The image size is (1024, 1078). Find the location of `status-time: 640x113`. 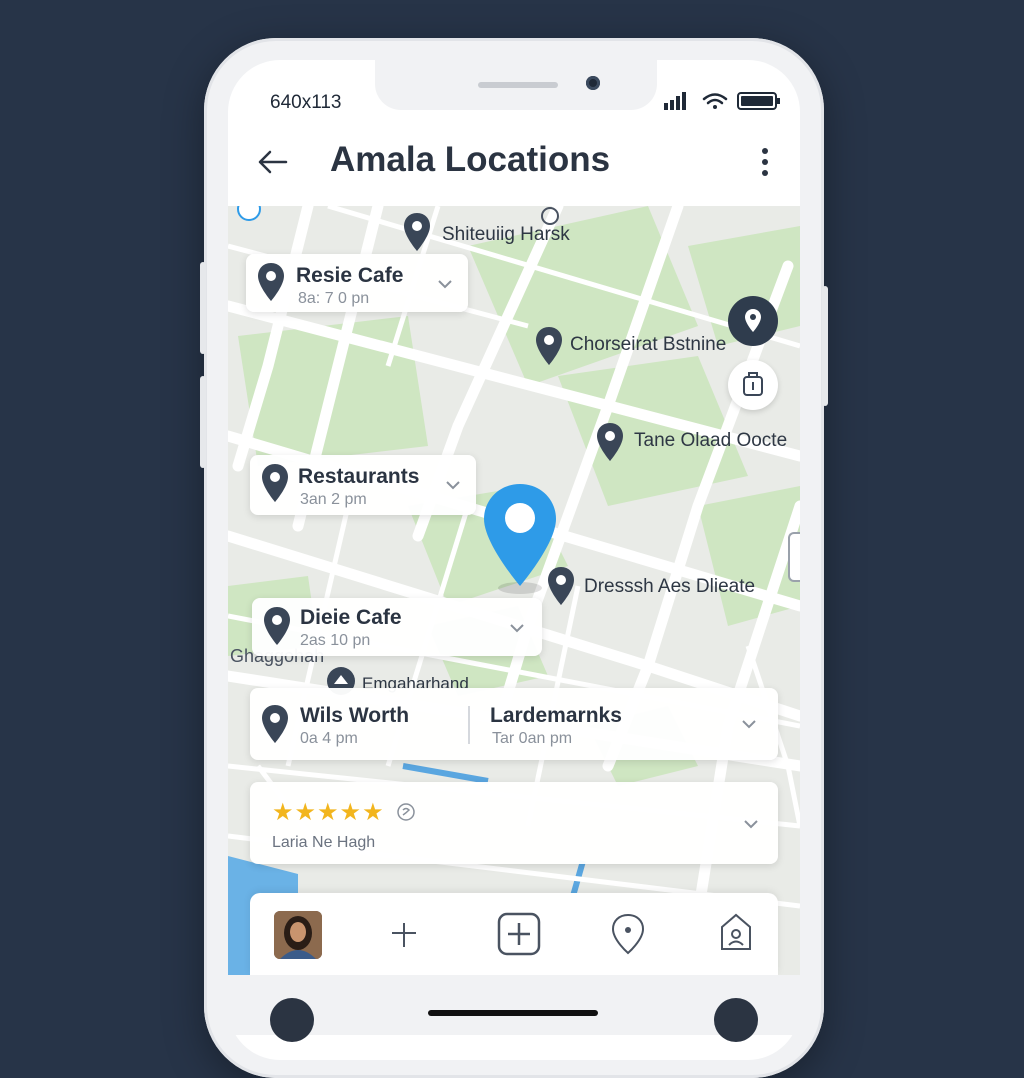

status-time: 640x113 is located at coordinates (306, 102).